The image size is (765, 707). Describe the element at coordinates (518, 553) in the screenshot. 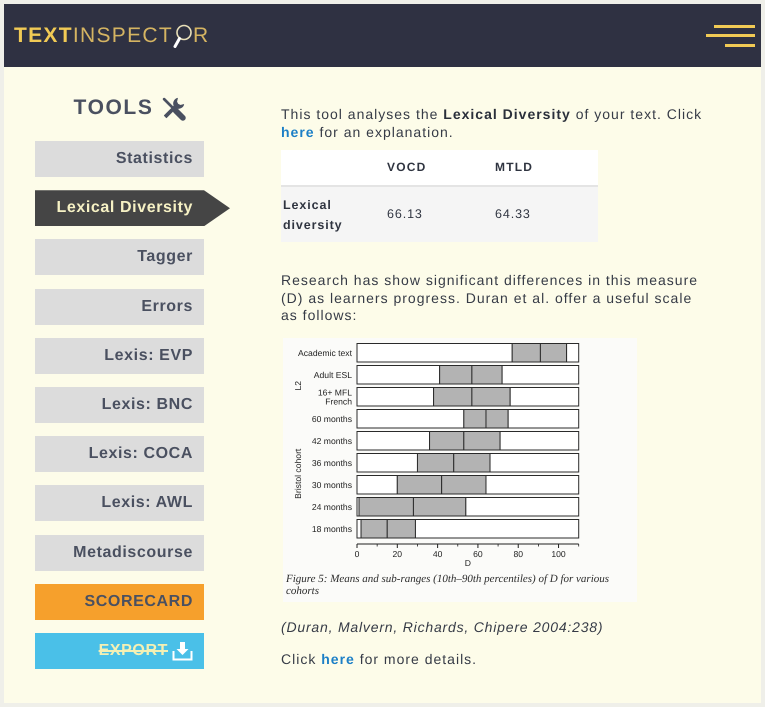

I see `tick-label: 80` at that location.